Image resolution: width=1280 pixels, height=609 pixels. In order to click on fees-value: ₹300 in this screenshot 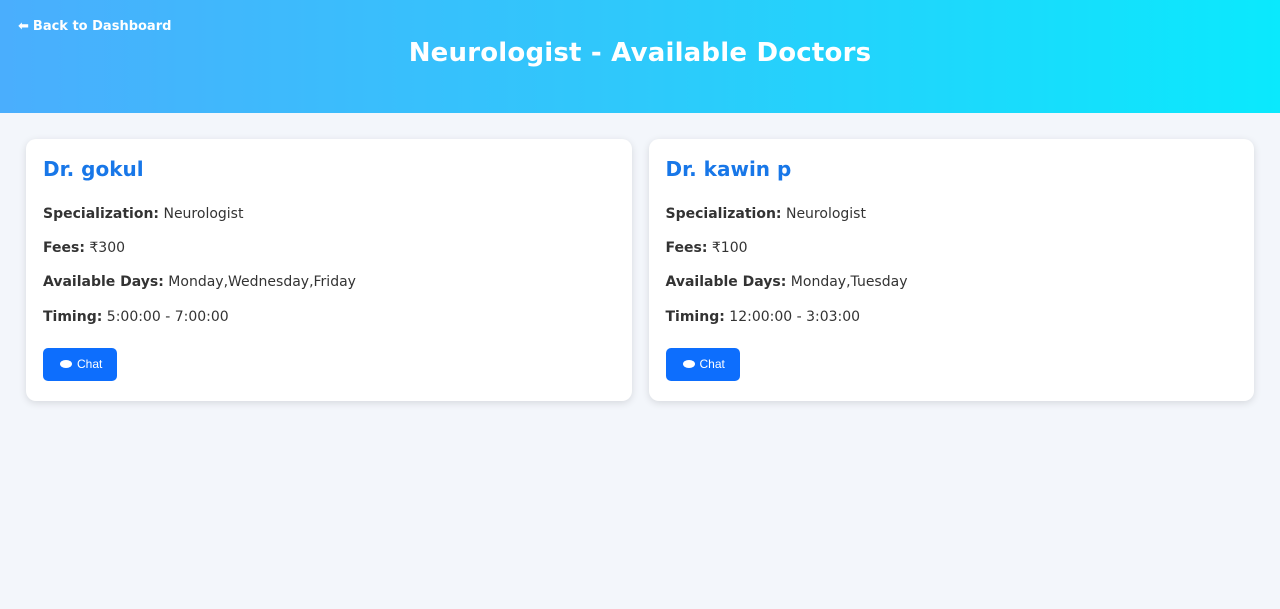, I will do `click(107, 248)`.